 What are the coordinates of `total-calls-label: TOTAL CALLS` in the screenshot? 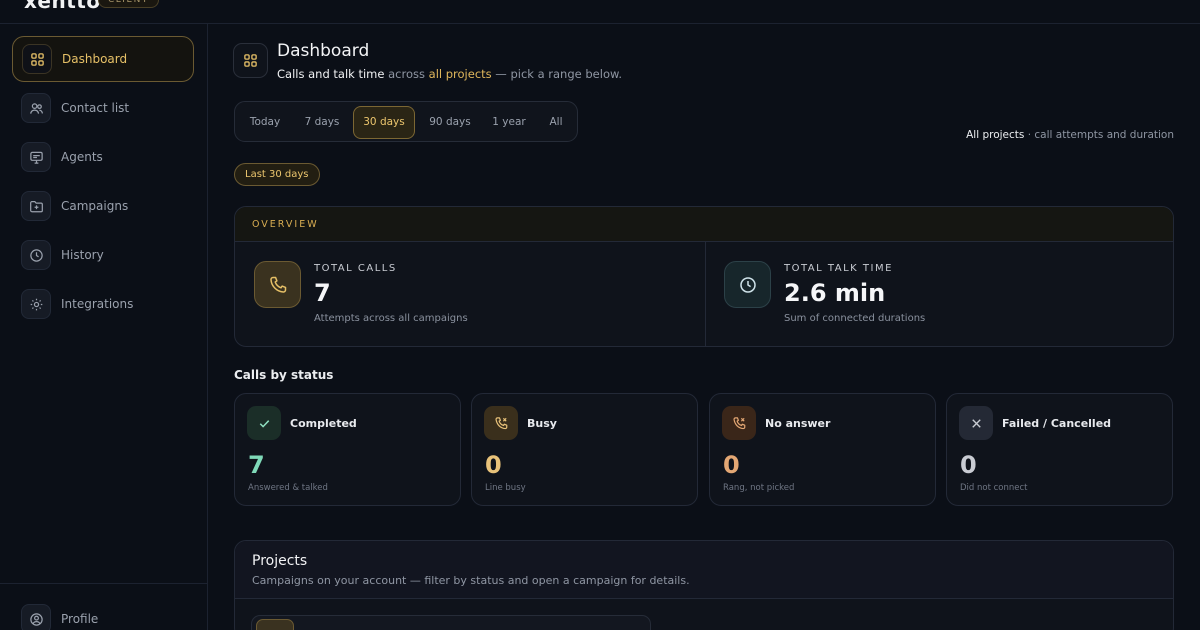 It's located at (355, 268).